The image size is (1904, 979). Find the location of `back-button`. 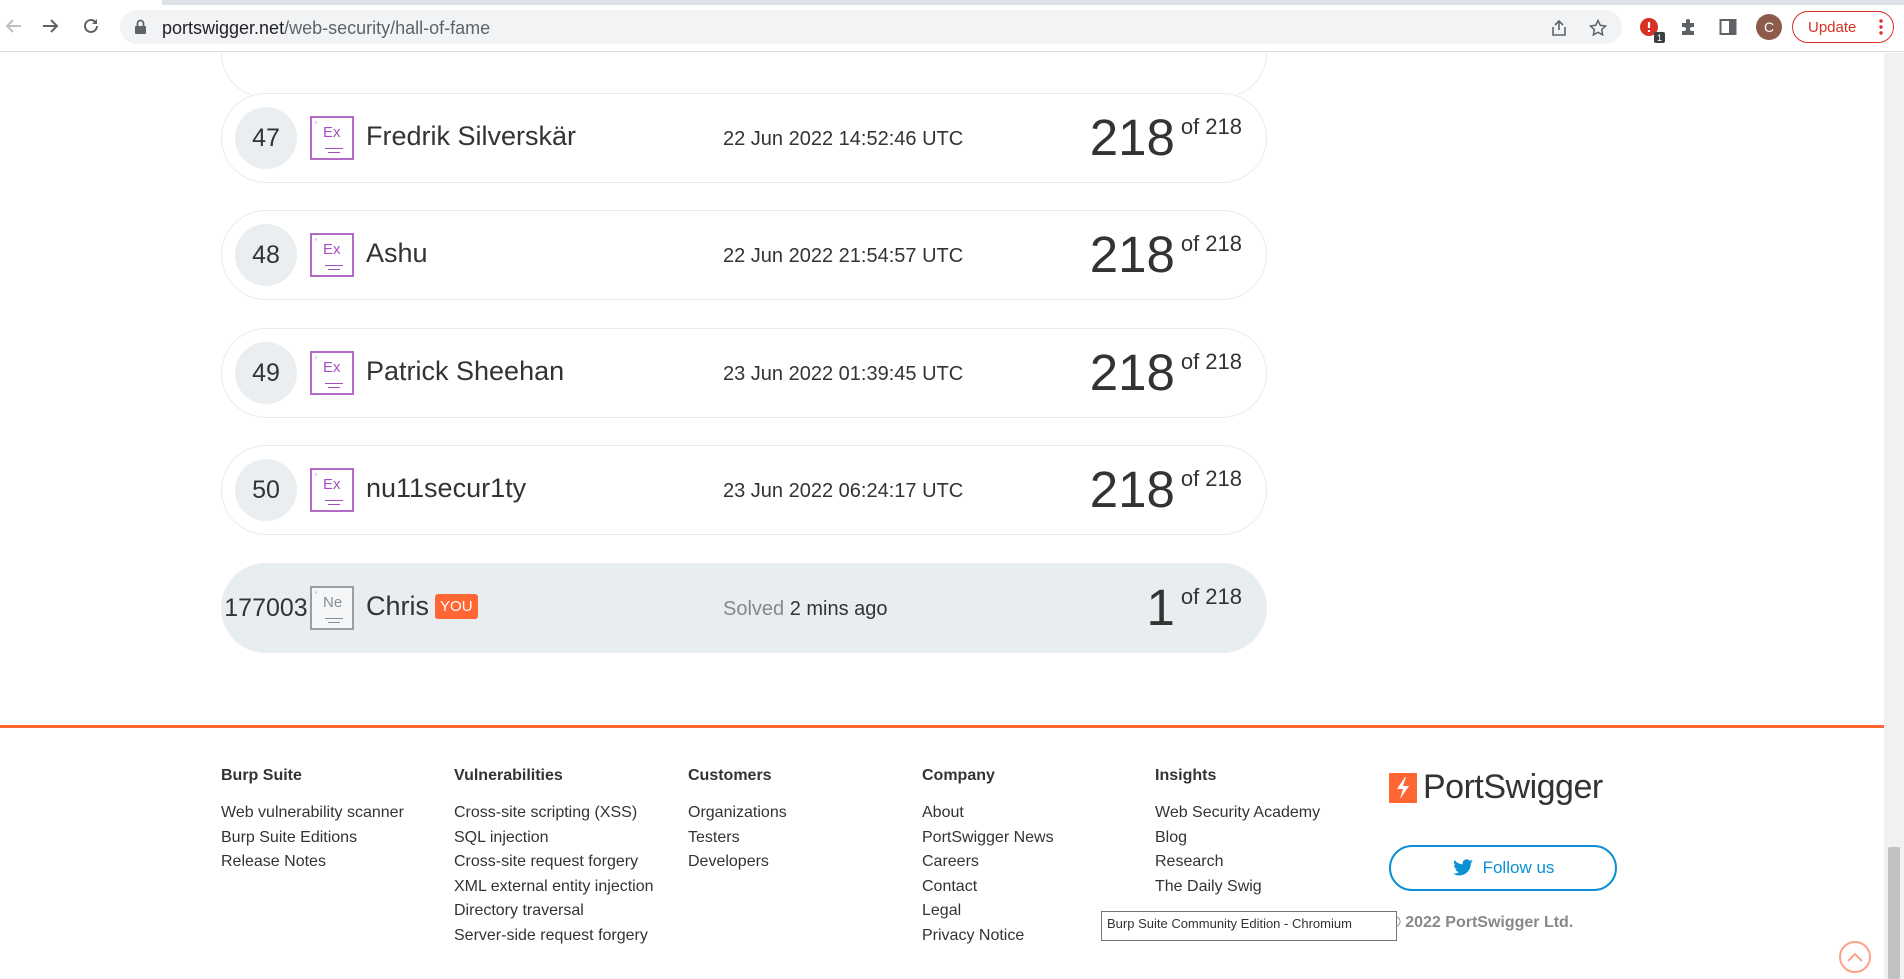

back-button is located at coordinates (14, 26).